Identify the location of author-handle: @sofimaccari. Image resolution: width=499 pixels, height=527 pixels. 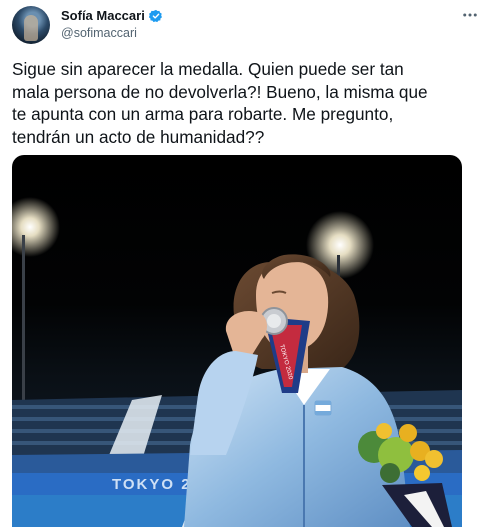
(99, 33).